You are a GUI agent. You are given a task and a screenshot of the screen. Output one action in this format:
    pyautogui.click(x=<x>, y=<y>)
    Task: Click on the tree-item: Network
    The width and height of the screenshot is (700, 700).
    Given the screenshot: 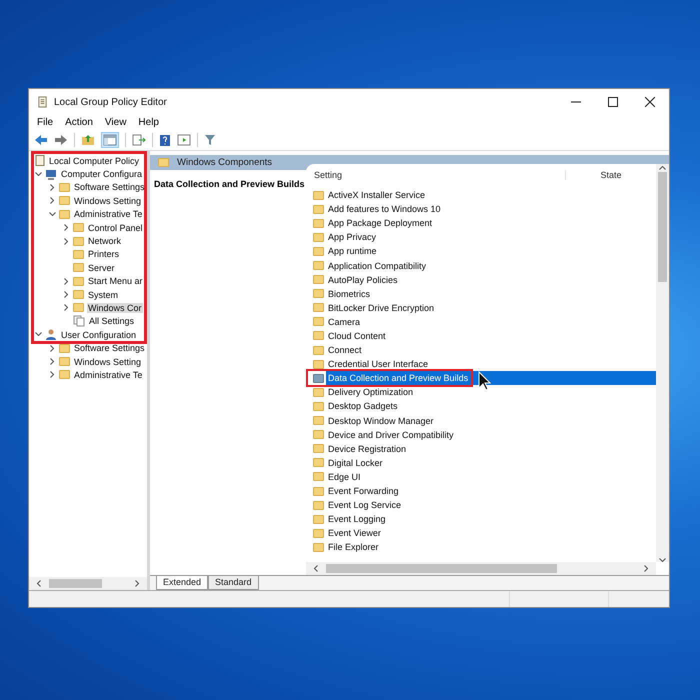 What is the action you would take?
    pyautogui.click(x=104, y=241)
    